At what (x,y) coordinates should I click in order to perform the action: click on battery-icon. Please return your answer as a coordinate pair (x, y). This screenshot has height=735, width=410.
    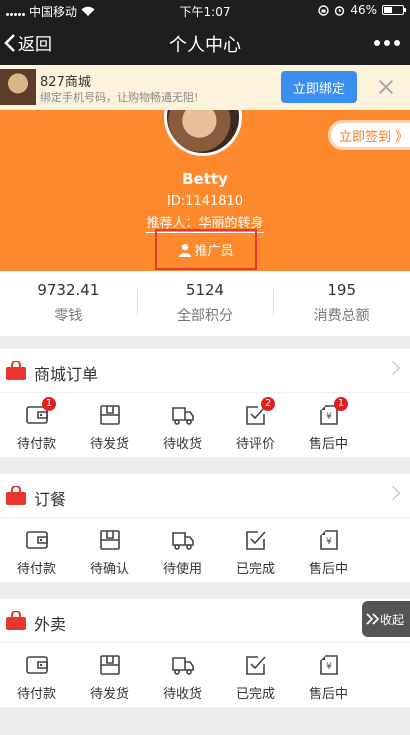
    Looking at the image, I should click on (394, 10).